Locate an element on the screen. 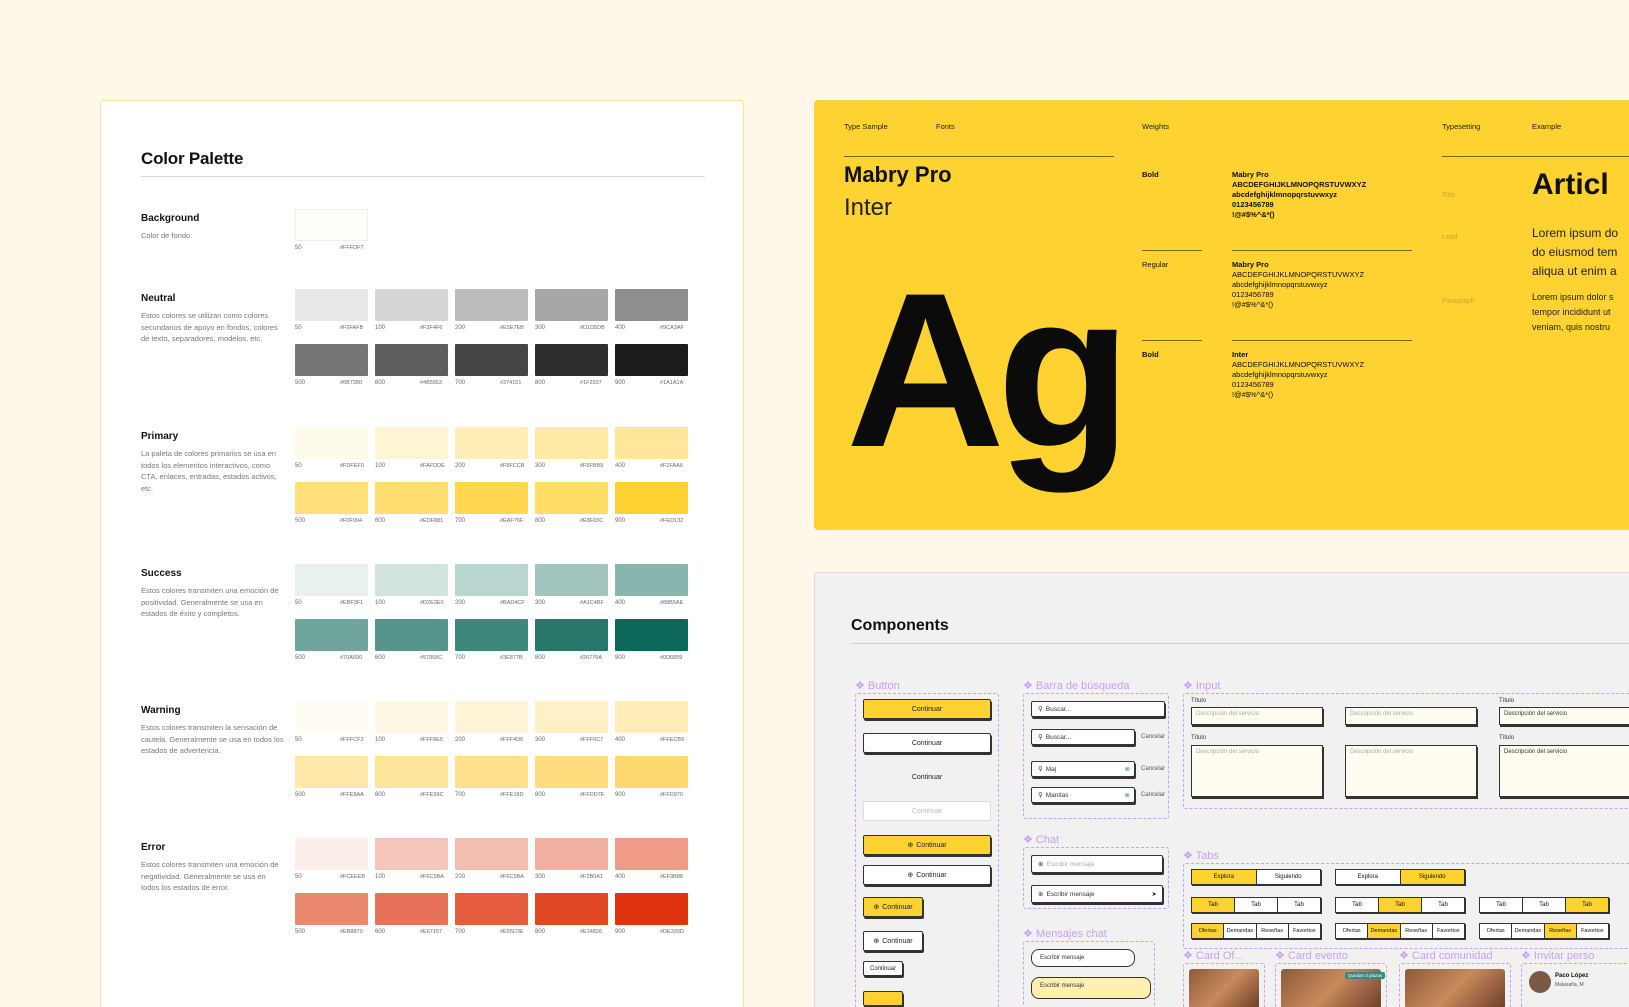 This screenshot has height=1007, width=1629. card-offer-image is located at coordinates (1224, 988).